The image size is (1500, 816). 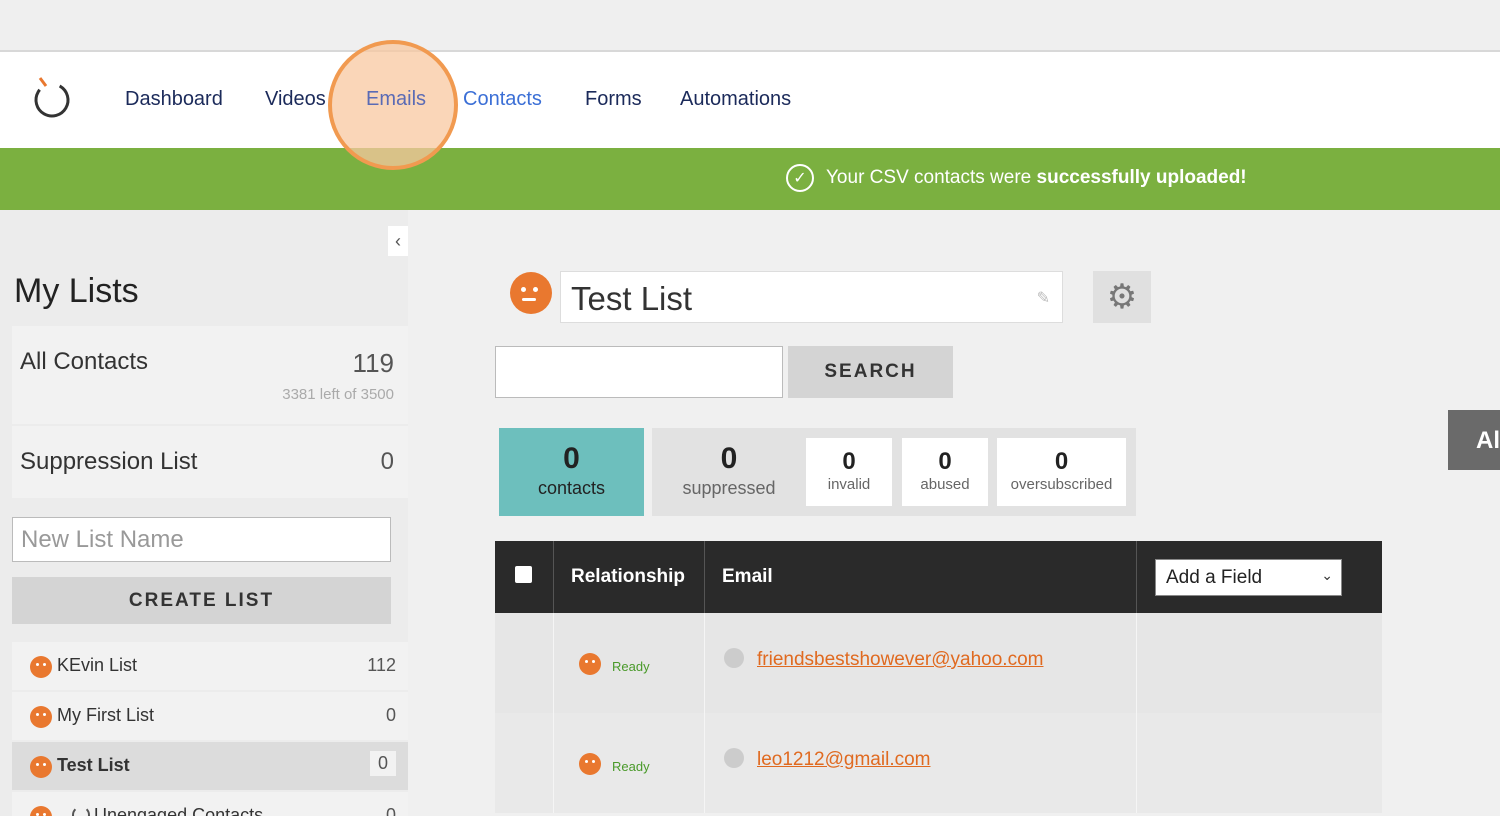 I want to click on header-email: Email, so click(x=747, y=577).